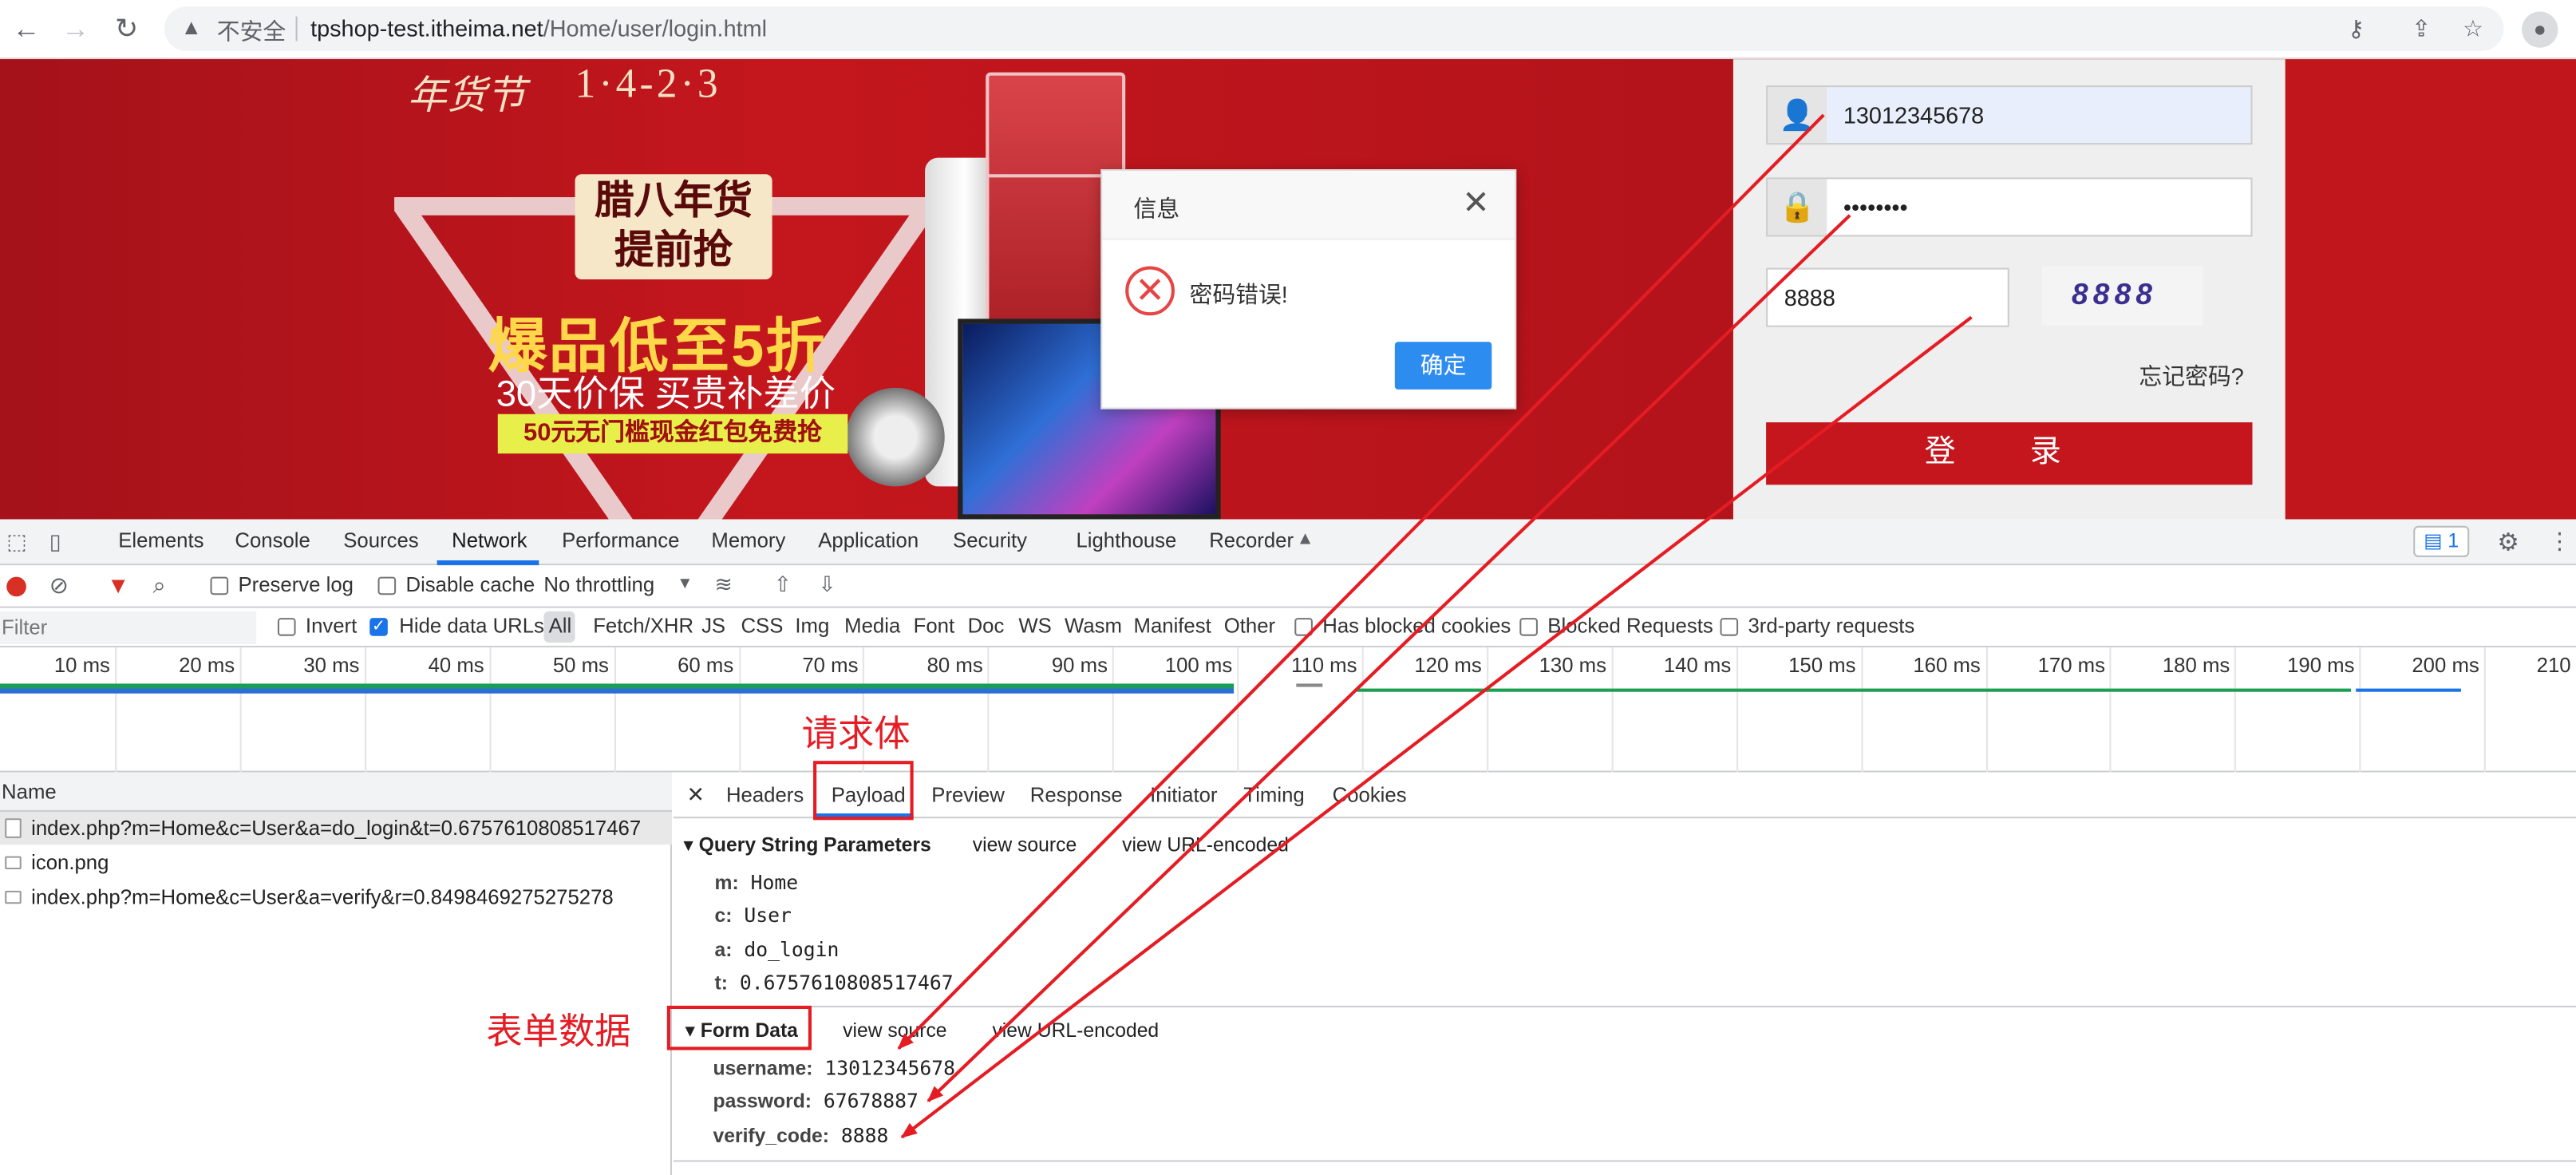 This screenshot has height=1175, width=2576. I want to click on request-row-icon: icon.png, so click(336, 862).